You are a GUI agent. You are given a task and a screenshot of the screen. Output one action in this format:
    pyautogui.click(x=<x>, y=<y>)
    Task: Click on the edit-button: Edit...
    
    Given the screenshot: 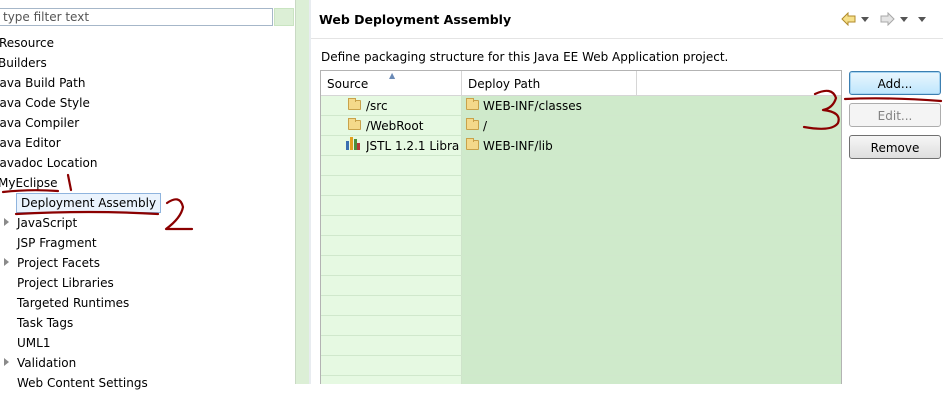 What is the action you would take?
    pyautogui.click(x=895, y=115)
    